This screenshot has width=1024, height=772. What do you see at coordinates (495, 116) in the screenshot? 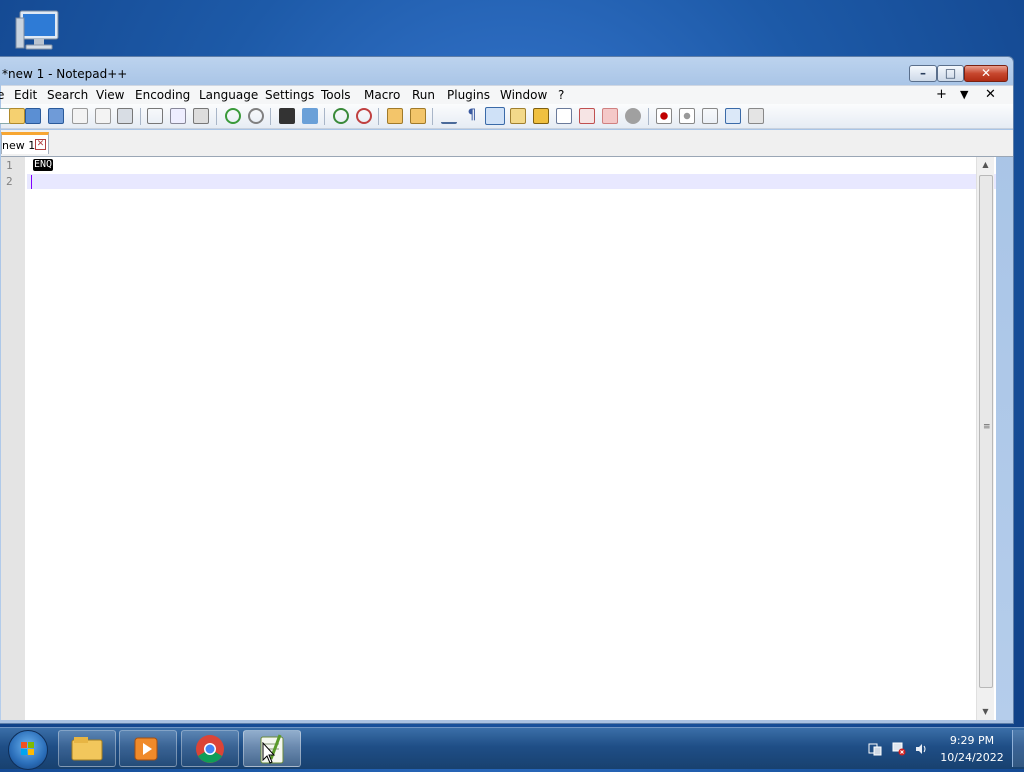
I see `indent-guide-icon` at bounding box center [495, 116].